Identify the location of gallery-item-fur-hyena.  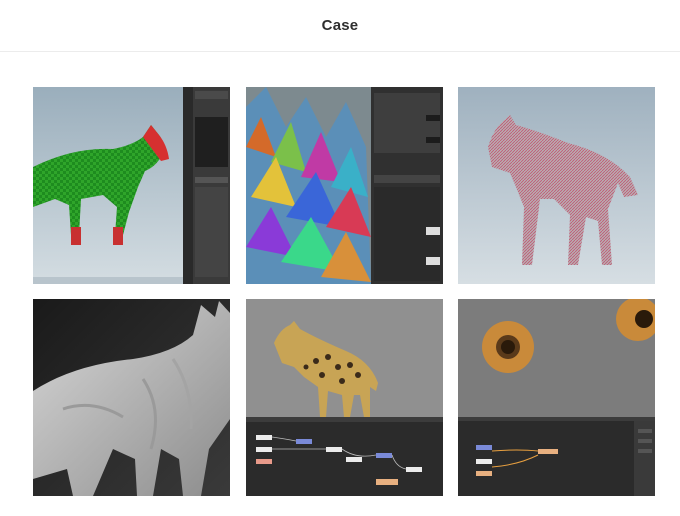
(556, 185).